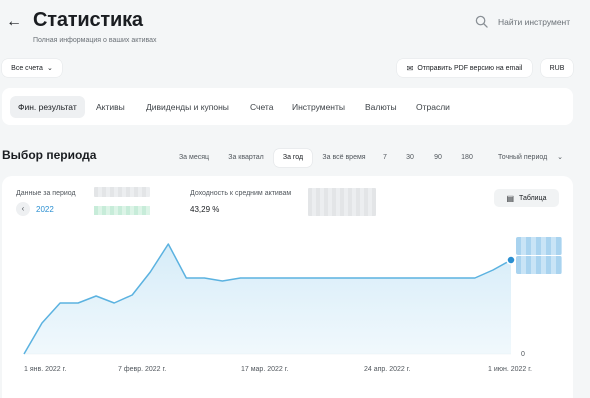  What do you see at coordinates (142, 369) in the screenshot?
I see `x-tick-label: 7 февр. 2022 г.` at bounding box center [142, 369].